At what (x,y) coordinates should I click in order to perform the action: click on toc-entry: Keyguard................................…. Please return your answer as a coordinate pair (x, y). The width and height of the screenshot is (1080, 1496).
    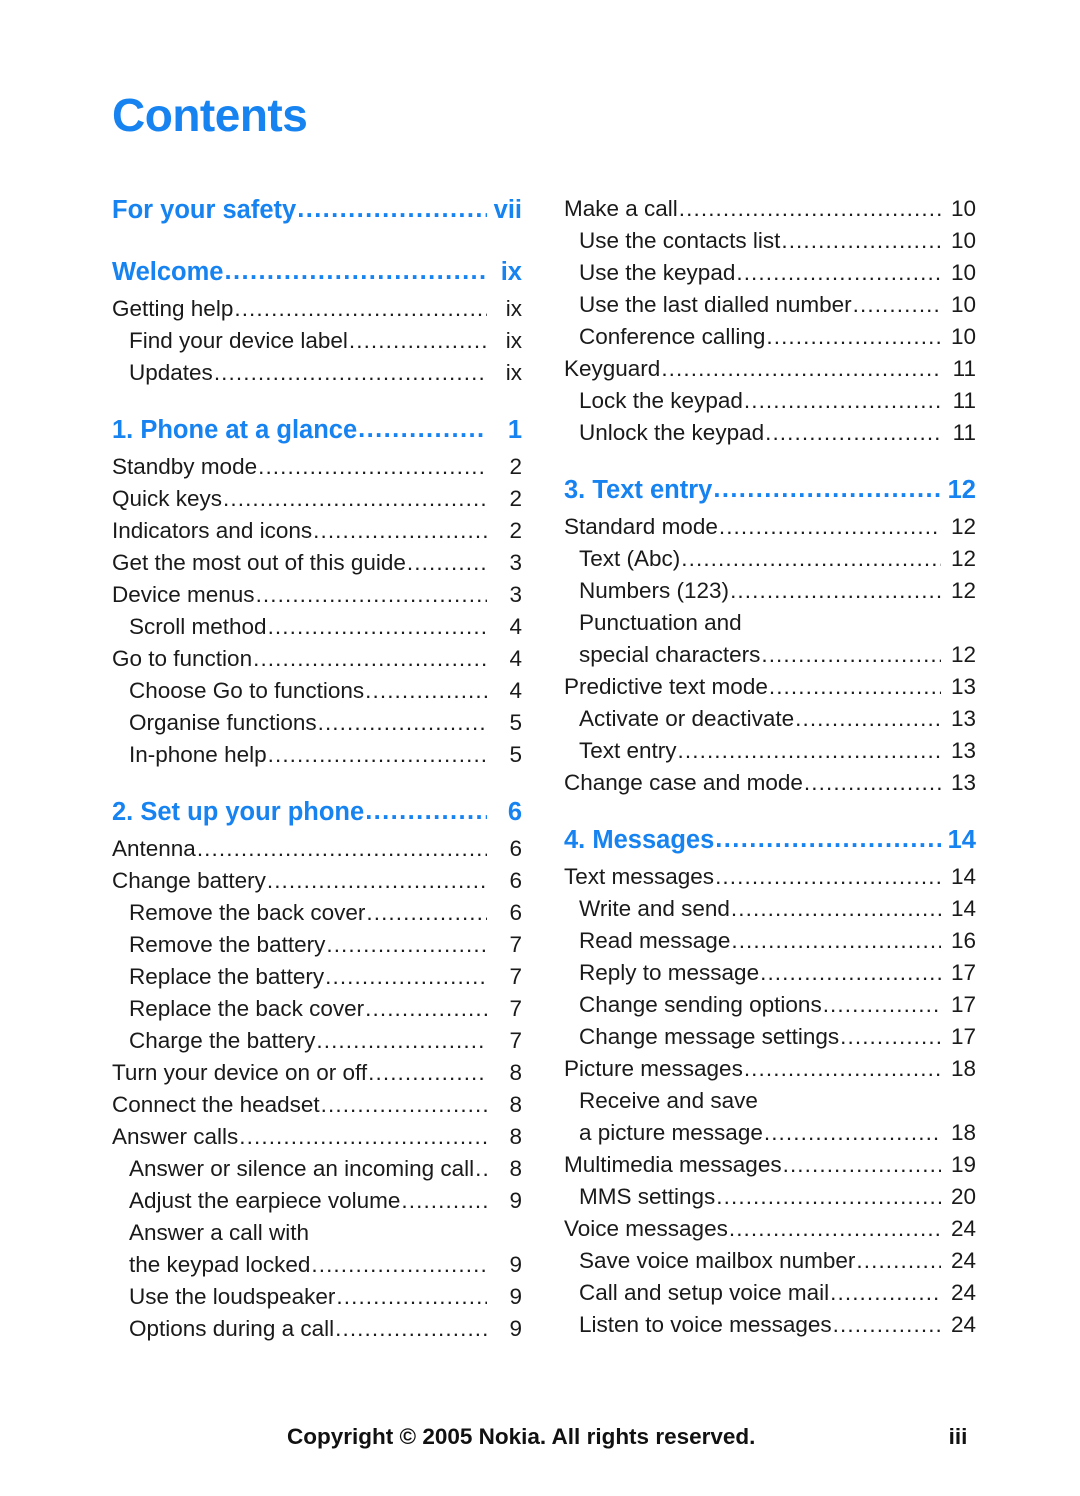
    Looking at the image, I should click on (770, 373).